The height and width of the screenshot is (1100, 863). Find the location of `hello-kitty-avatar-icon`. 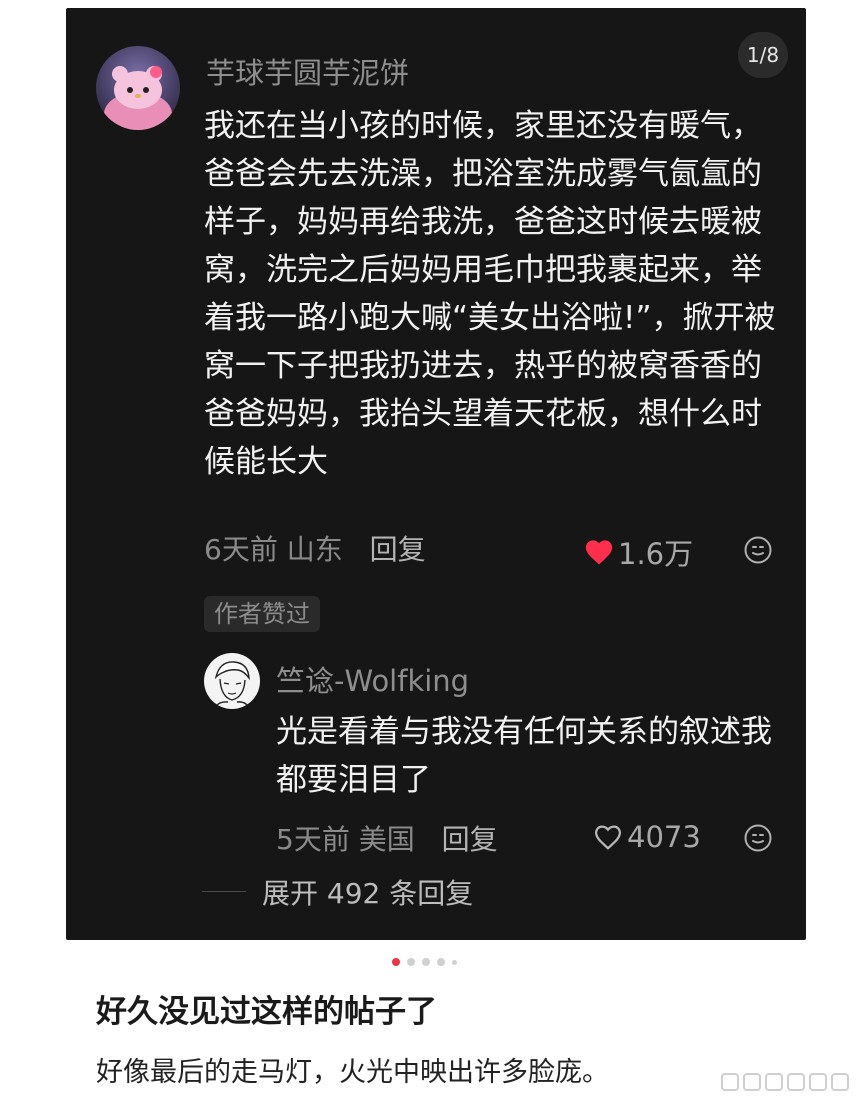

hello-kitty-avatar-icon is located at coordinates (138, 88).